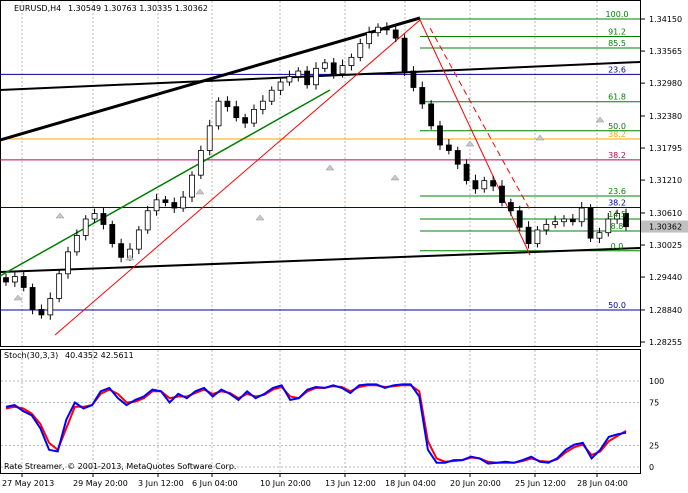 The width and height of the screenshot is (688, 493). I want to click on stoch-level-label: 75, so click(654, 403).